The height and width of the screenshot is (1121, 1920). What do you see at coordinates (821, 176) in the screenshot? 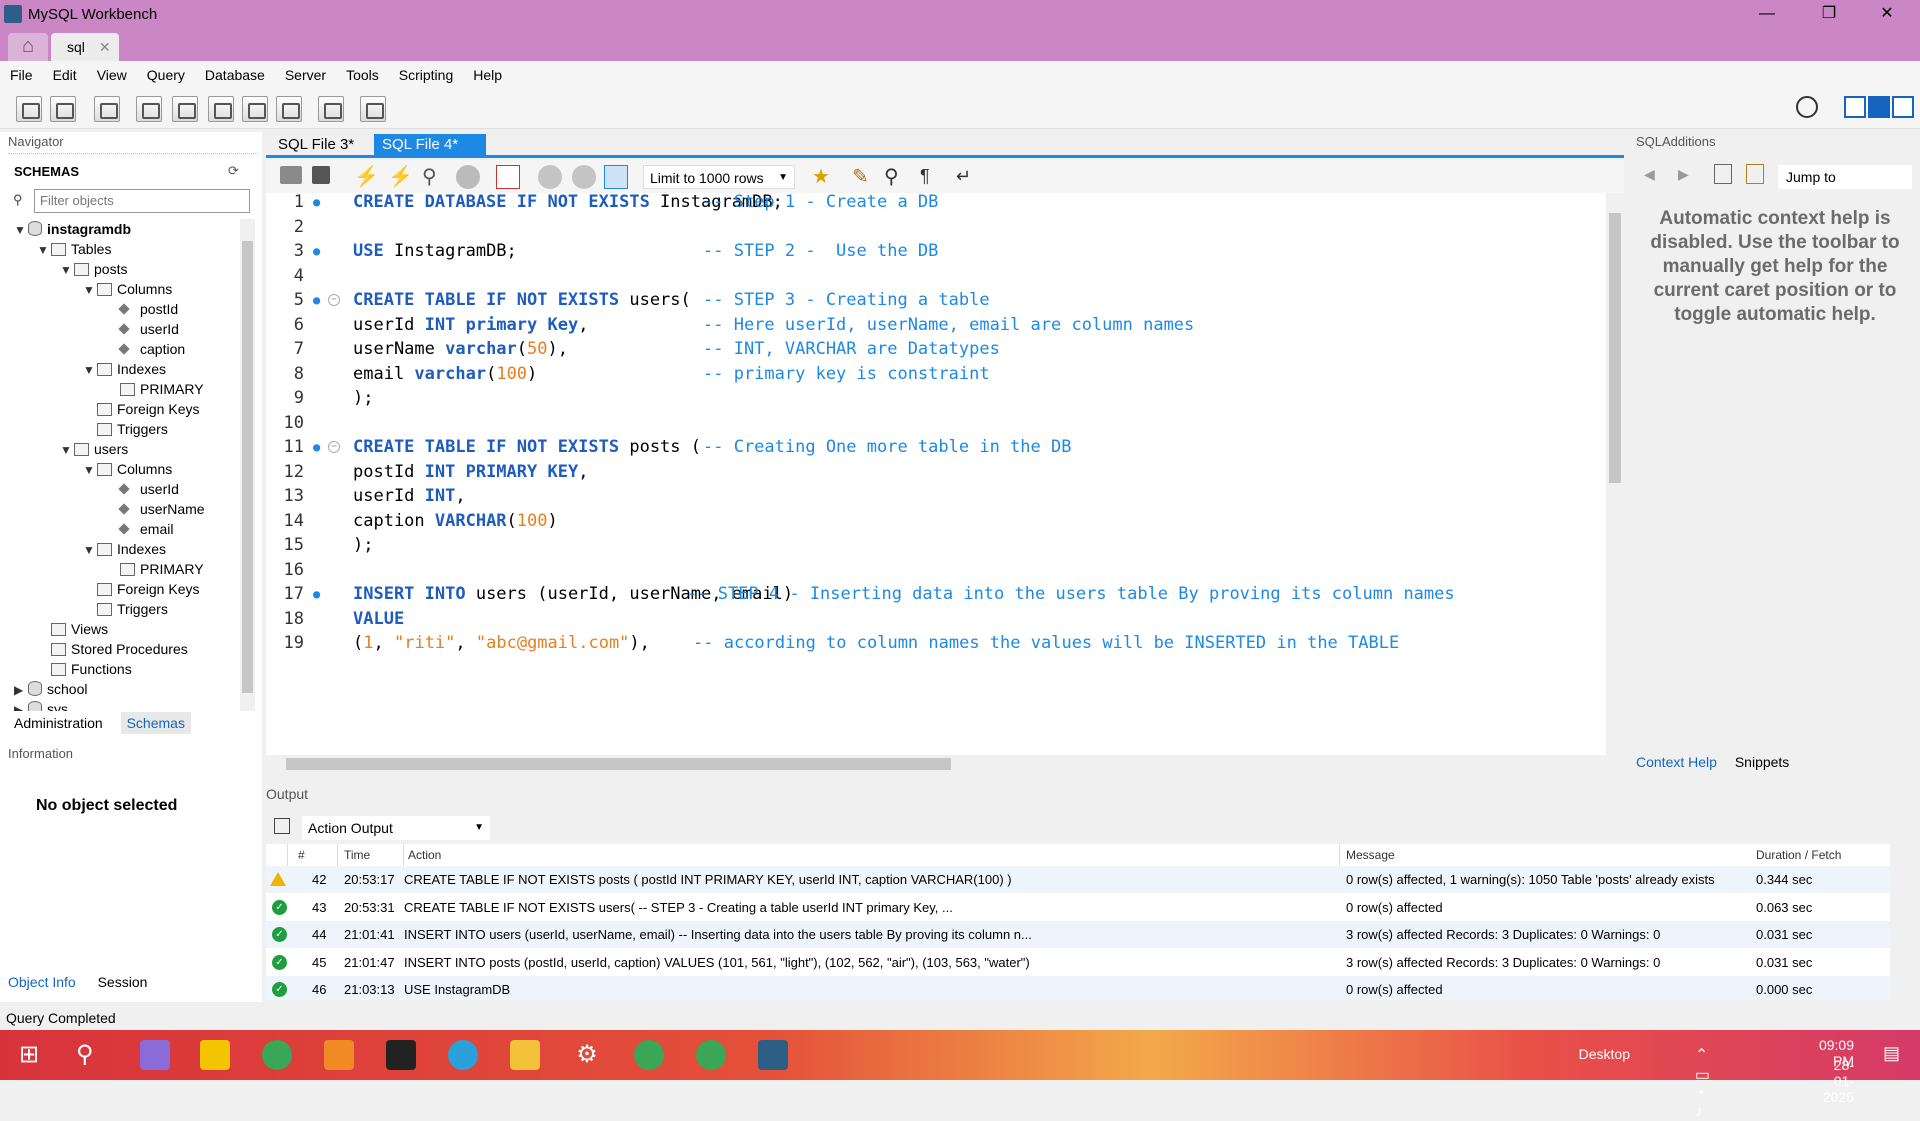
I see `bookmark-star-icon: ★` at bounding box center [821, 176].